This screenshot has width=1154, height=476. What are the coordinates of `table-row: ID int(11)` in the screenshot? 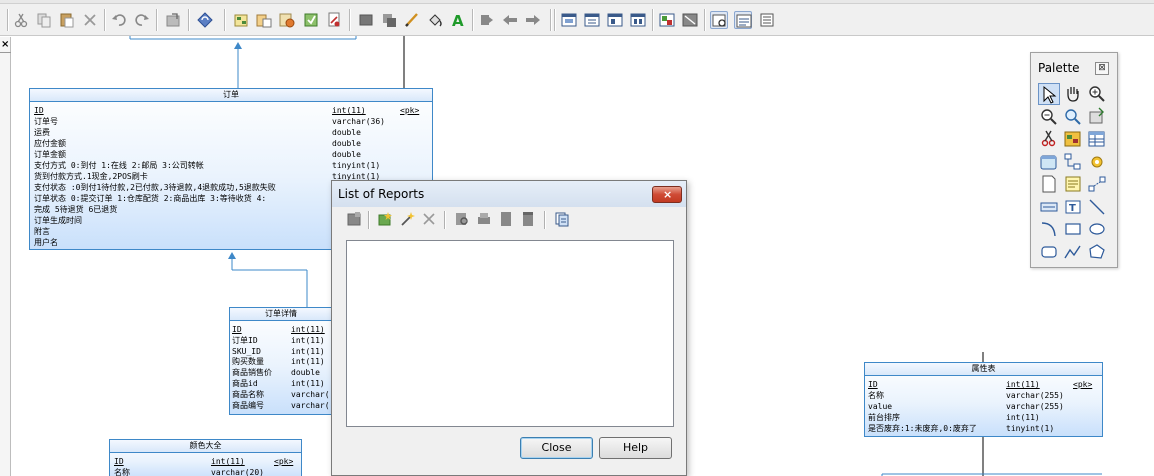 It's located at (281, 329).